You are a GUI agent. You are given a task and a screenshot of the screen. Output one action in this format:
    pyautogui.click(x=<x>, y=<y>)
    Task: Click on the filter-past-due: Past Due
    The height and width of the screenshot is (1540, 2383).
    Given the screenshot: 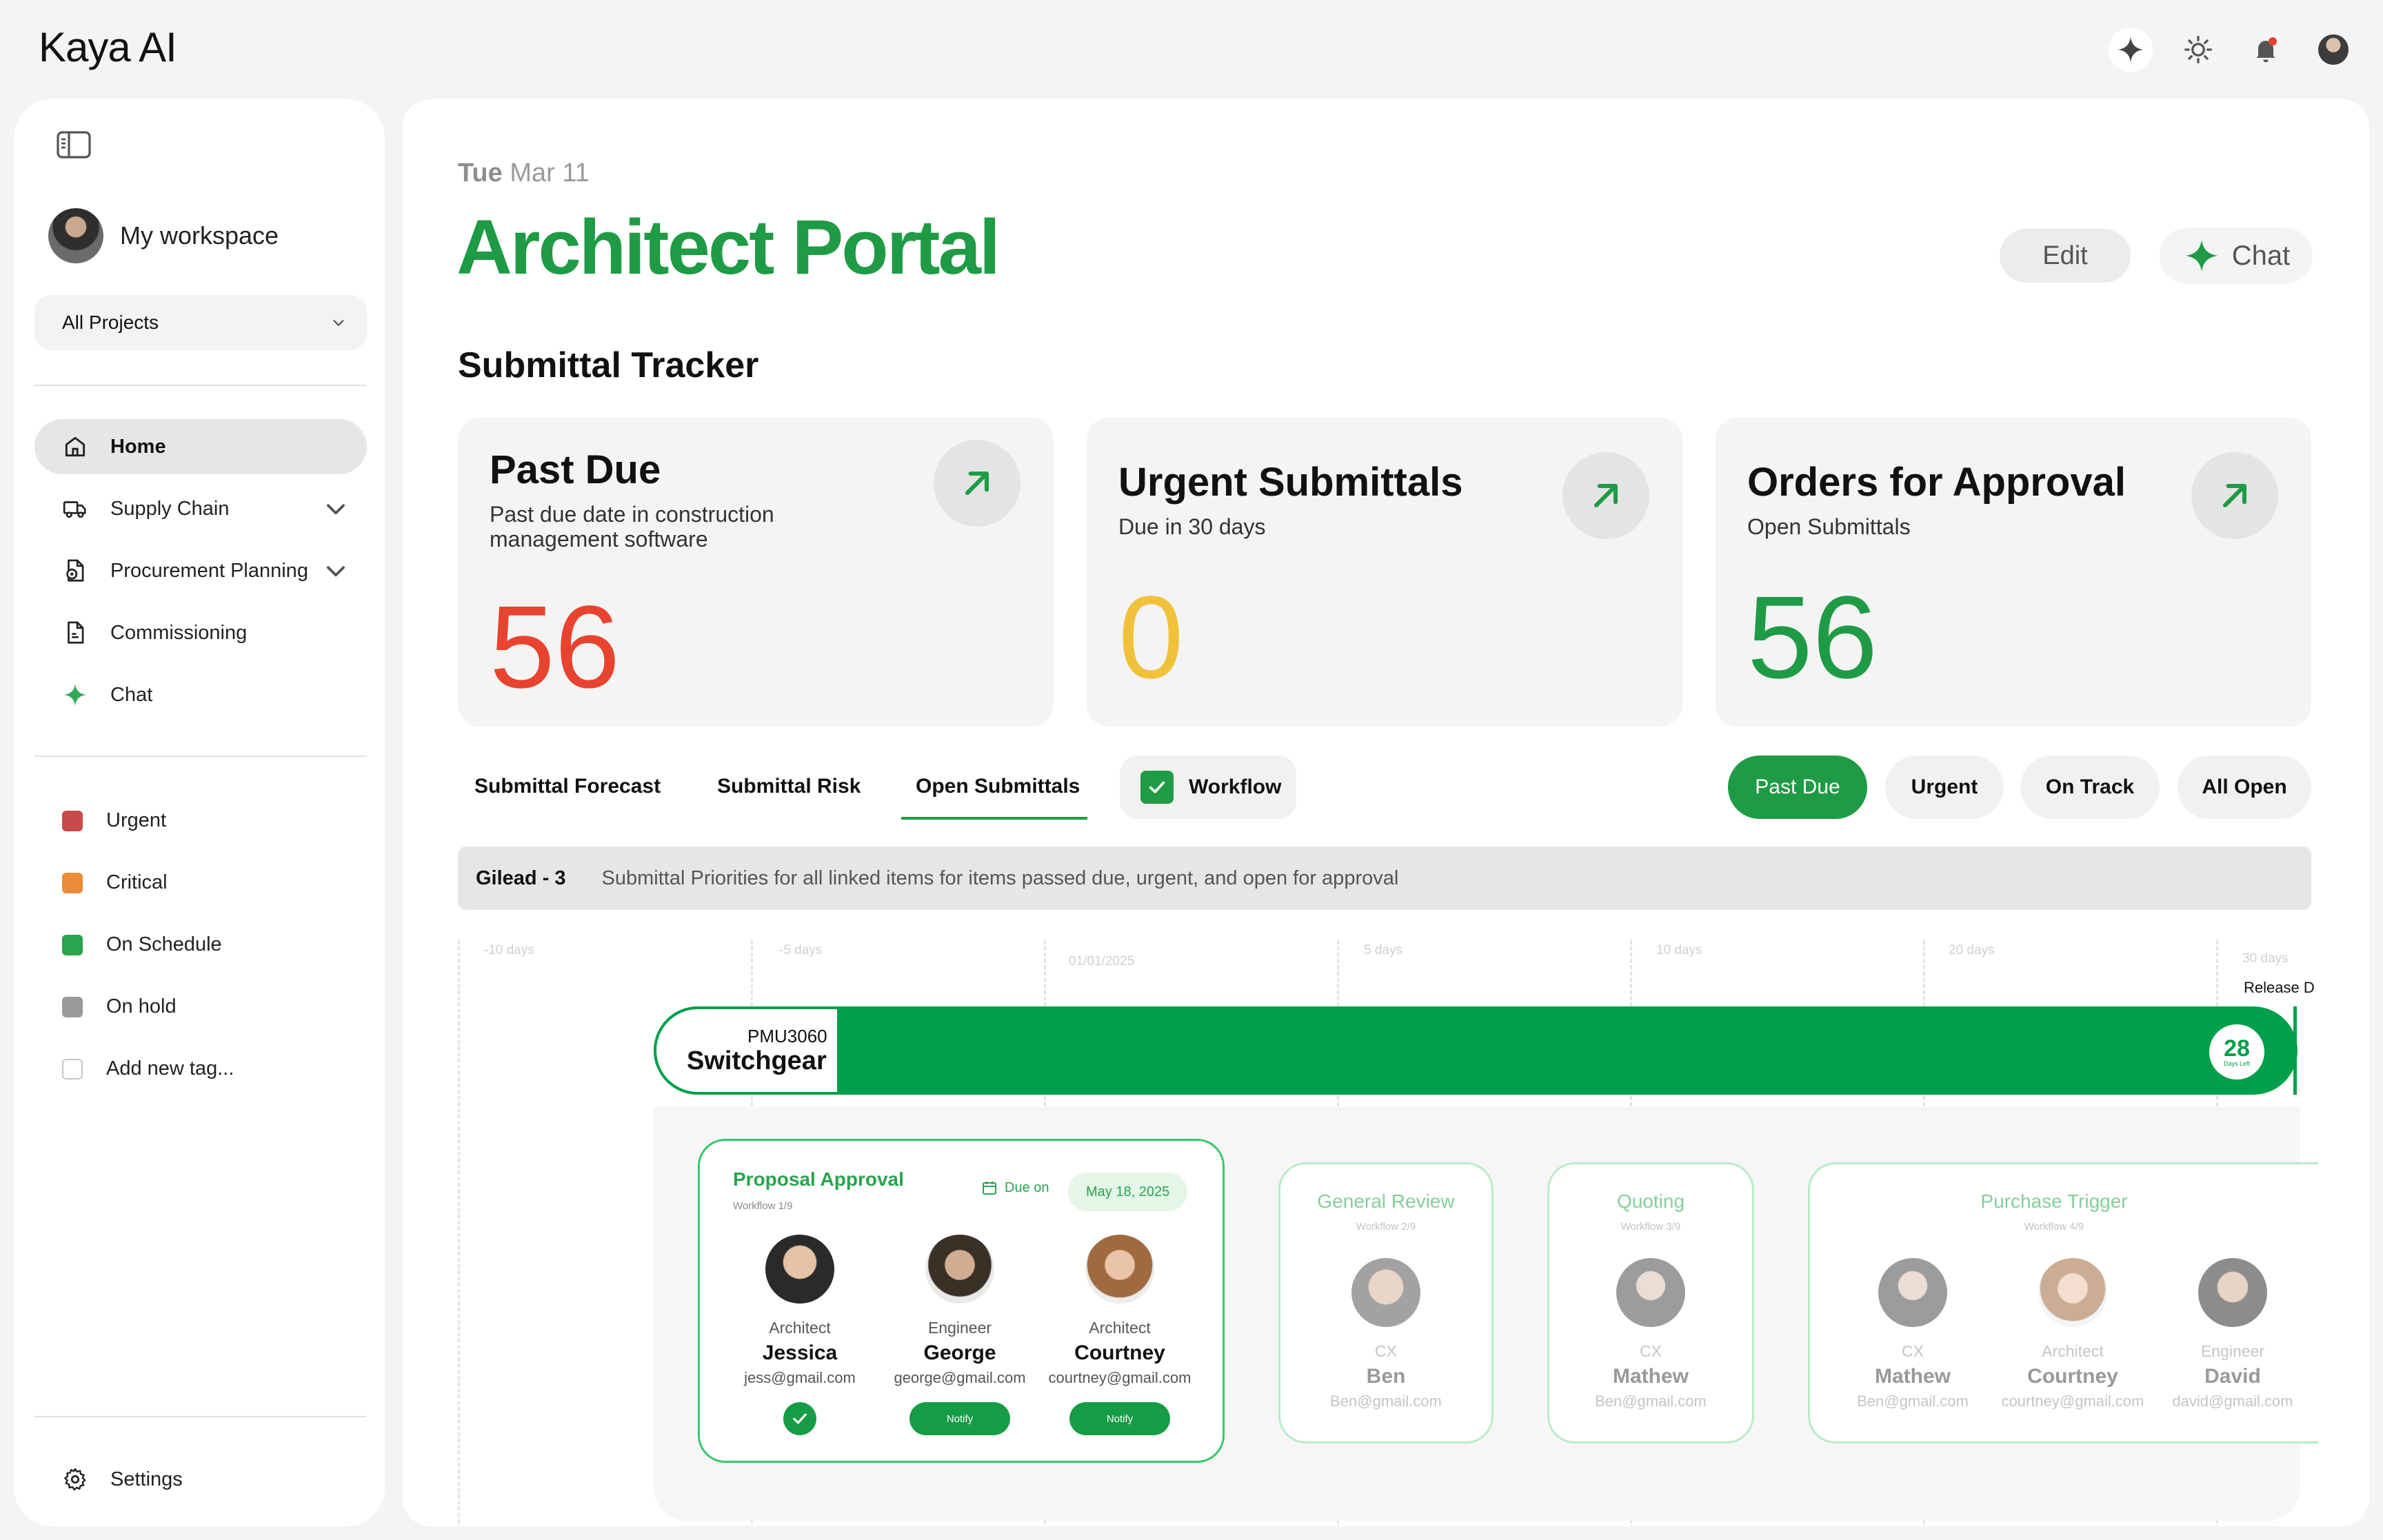 What is the action you would take?
    pyautogui.click(x=1797, y=788)
    